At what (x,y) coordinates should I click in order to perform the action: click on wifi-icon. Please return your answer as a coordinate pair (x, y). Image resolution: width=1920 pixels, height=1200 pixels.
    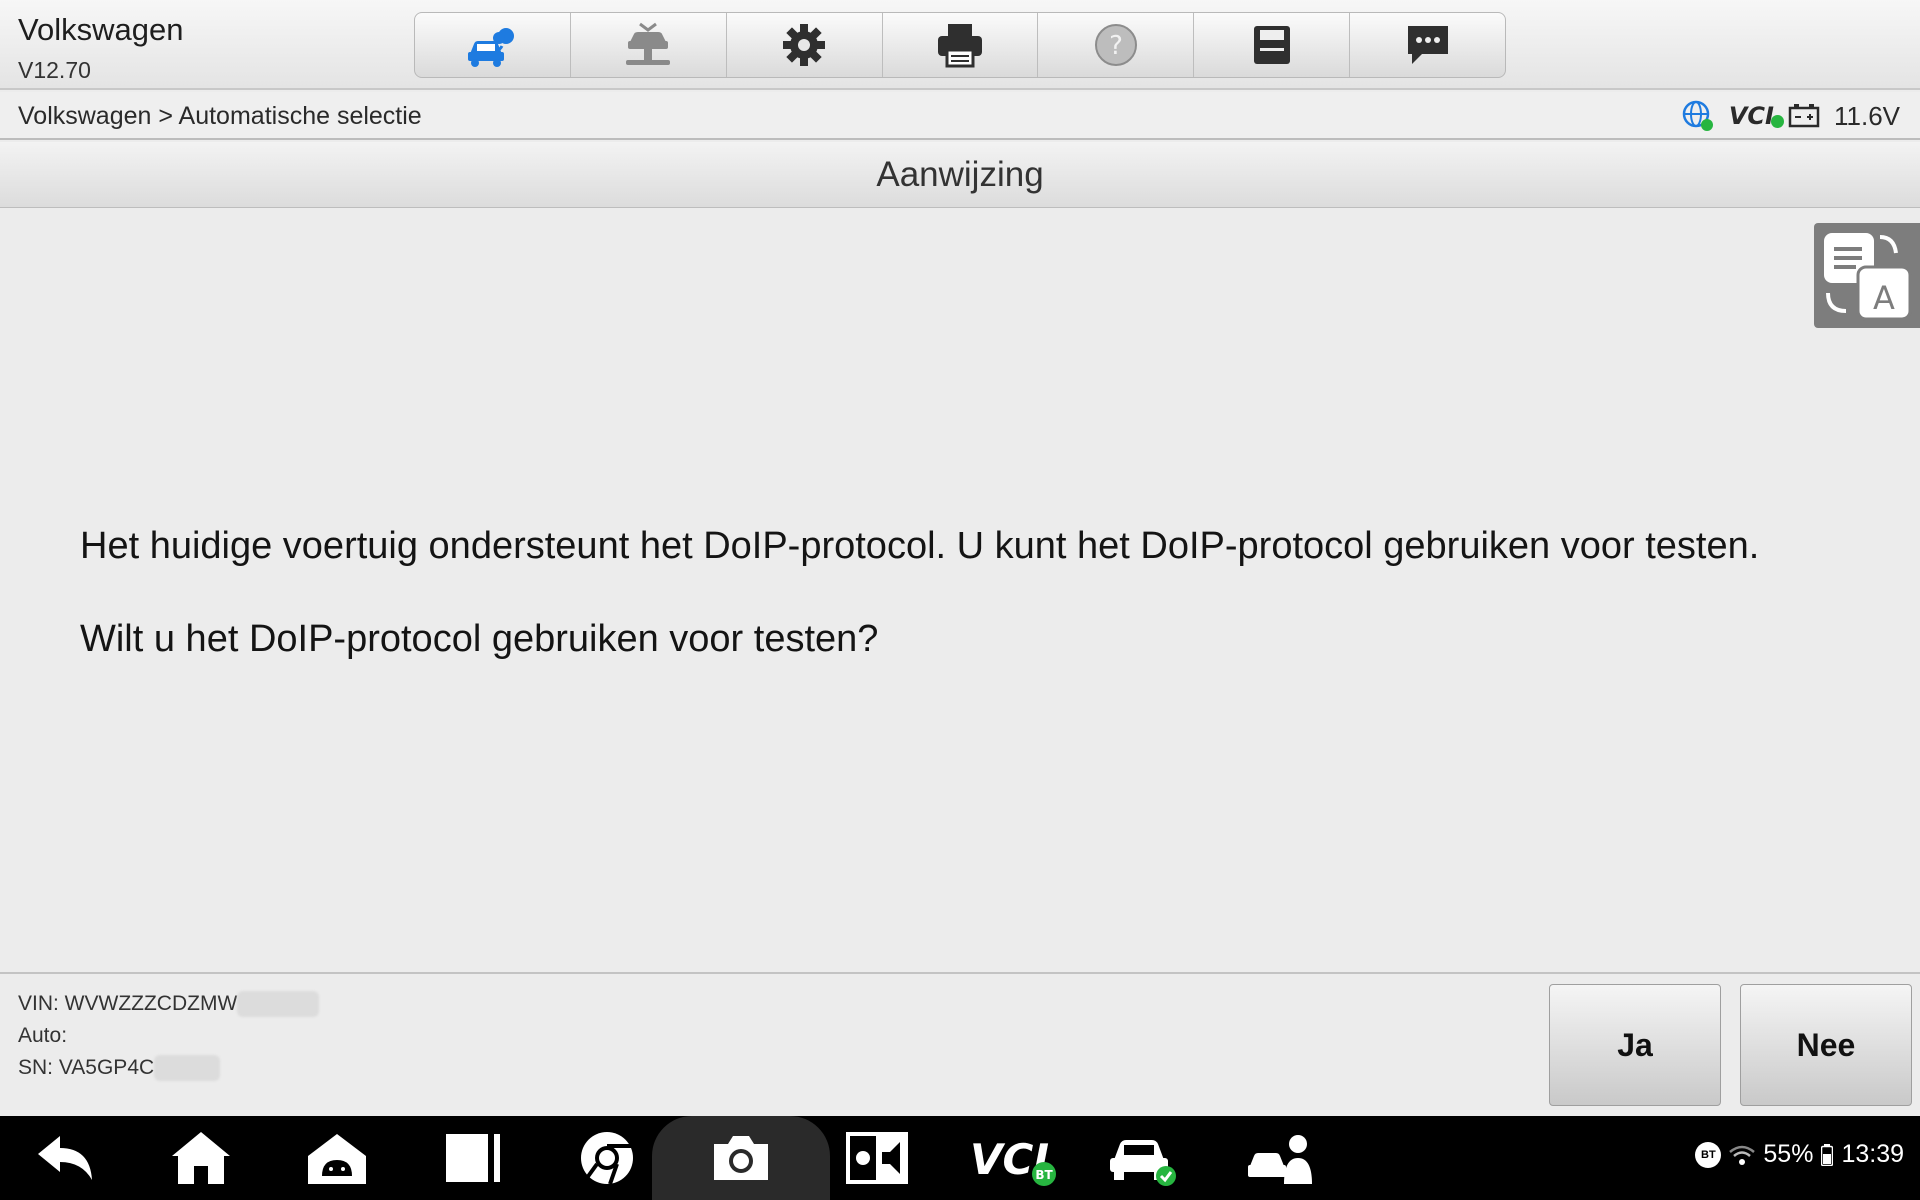
    Looking at the image, I should click on (1742, 1155).